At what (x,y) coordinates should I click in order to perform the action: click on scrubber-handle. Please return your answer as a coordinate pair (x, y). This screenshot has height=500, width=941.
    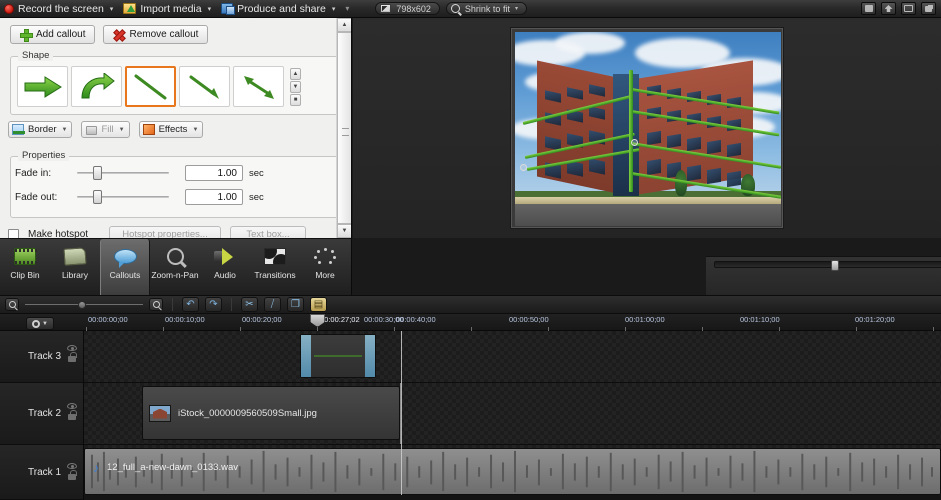
    Looking at the image, I should click on (835, 265).